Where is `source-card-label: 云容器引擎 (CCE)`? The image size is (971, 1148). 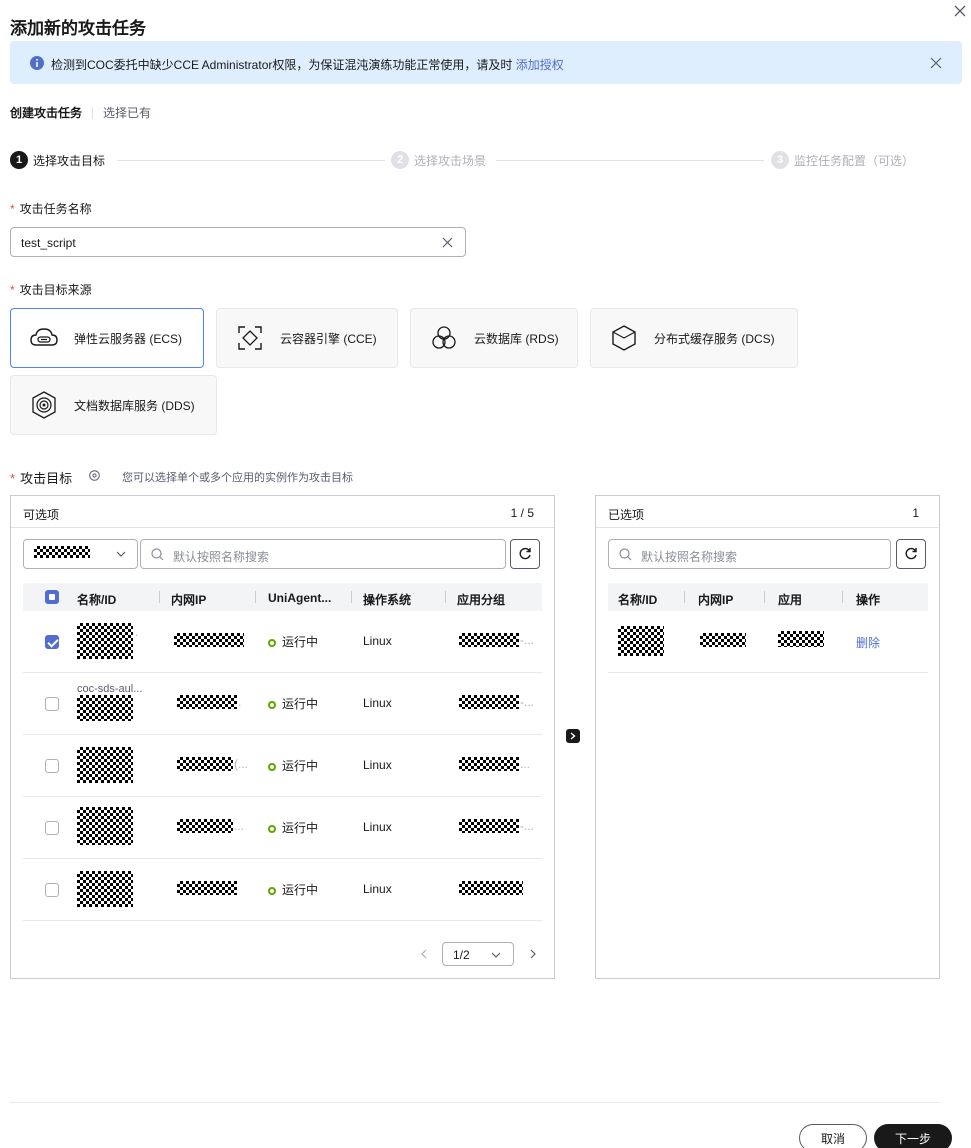
source-card-label: 云容器引擎 (CCE) is located at coordinates (328, 338).